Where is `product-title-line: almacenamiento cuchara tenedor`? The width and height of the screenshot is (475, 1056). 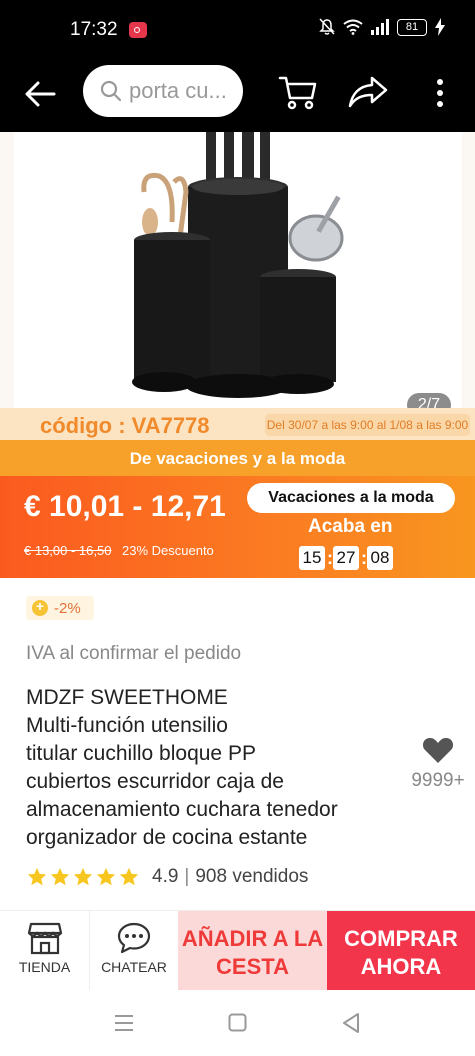
product-title-line: almacenamiento cuchara tenedor is located at coordinates (182, 809).